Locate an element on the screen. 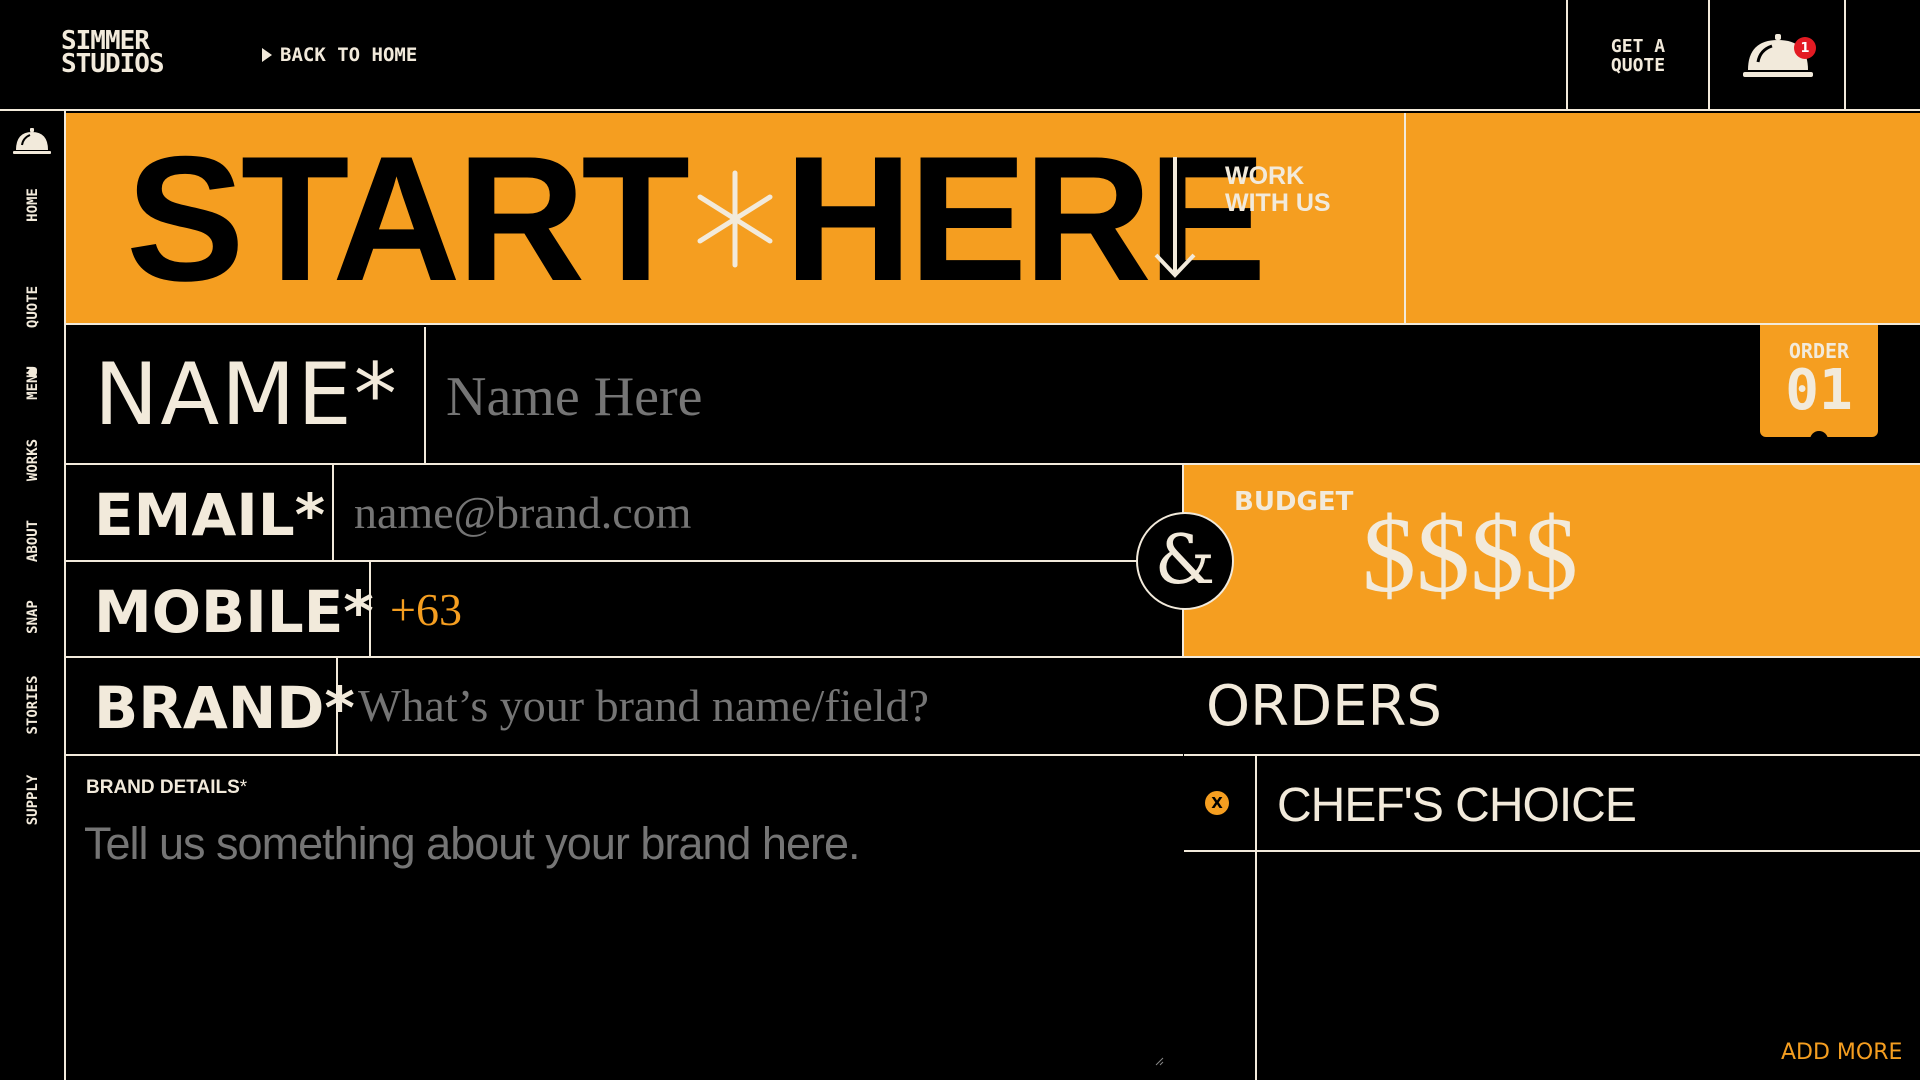 This screenshot has width=1920, height=1080. email-input is located at coordinates (744, 512).